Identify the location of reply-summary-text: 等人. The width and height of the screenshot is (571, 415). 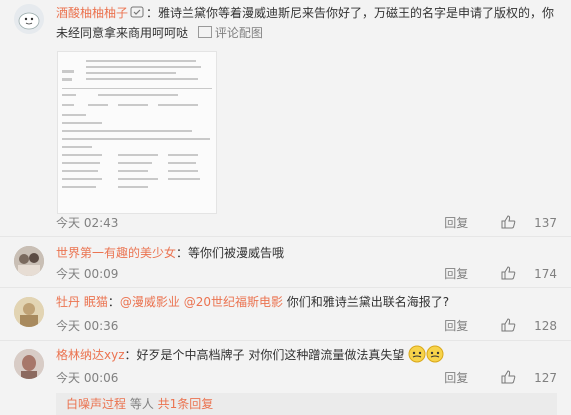
(142, 404).